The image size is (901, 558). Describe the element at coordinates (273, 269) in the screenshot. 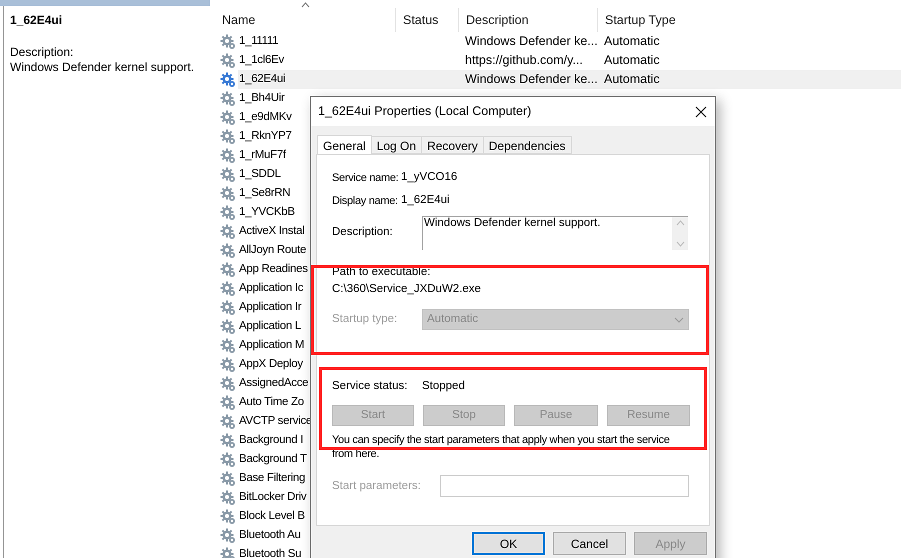

I see `service-name: App Readines` at that location.